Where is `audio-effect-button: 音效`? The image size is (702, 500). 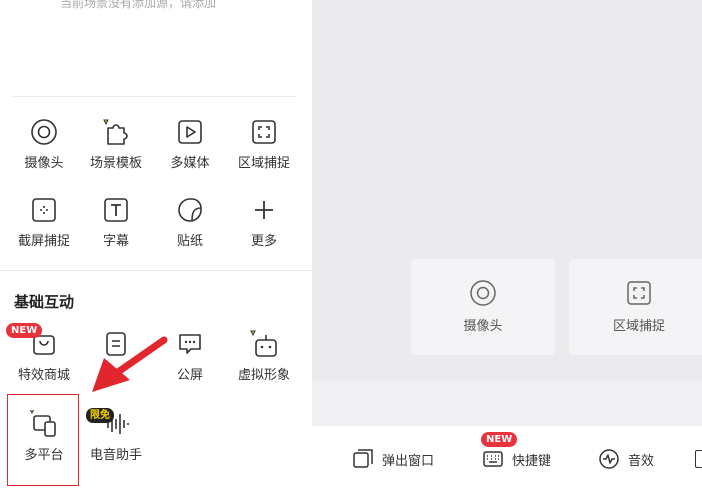
audio-effect-button: 音效 is located at coordinates (626, 459).